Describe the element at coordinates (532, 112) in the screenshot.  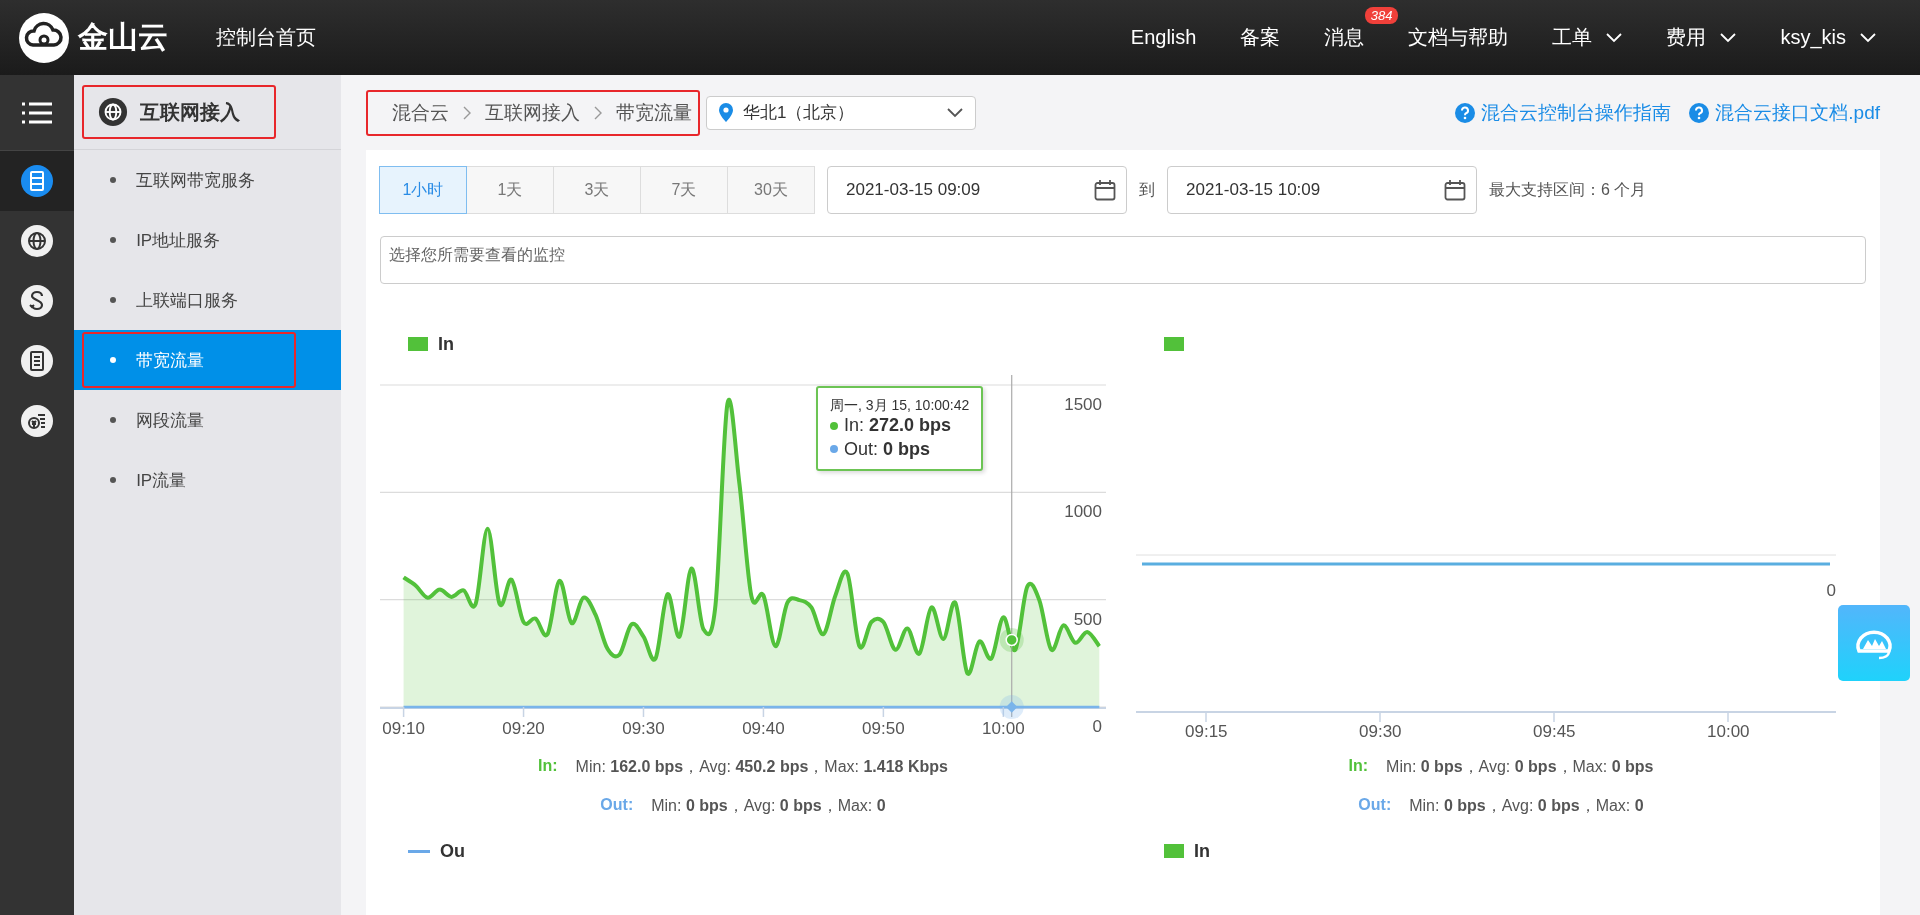
I see `breadcrumb-item: 互联网接入` at that location.